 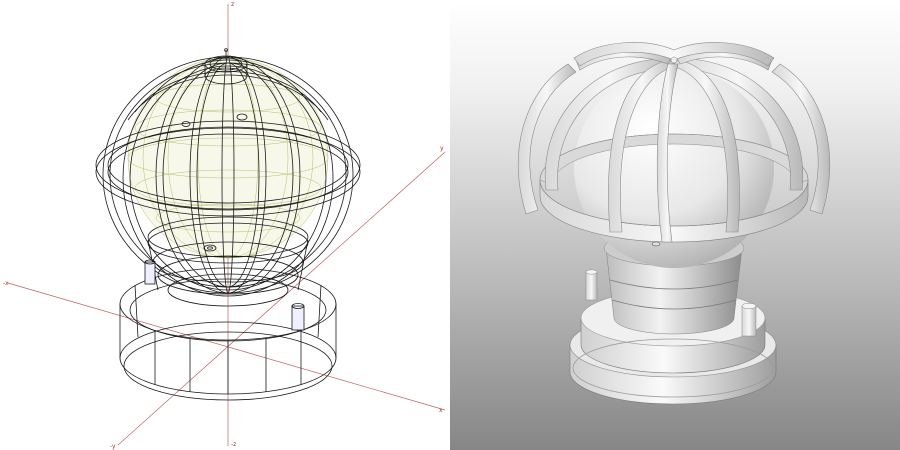 What do you see at coordinates (441, 410) in the screenshot?
I see `axis-label-x: x` at bounding box center [441, 410].